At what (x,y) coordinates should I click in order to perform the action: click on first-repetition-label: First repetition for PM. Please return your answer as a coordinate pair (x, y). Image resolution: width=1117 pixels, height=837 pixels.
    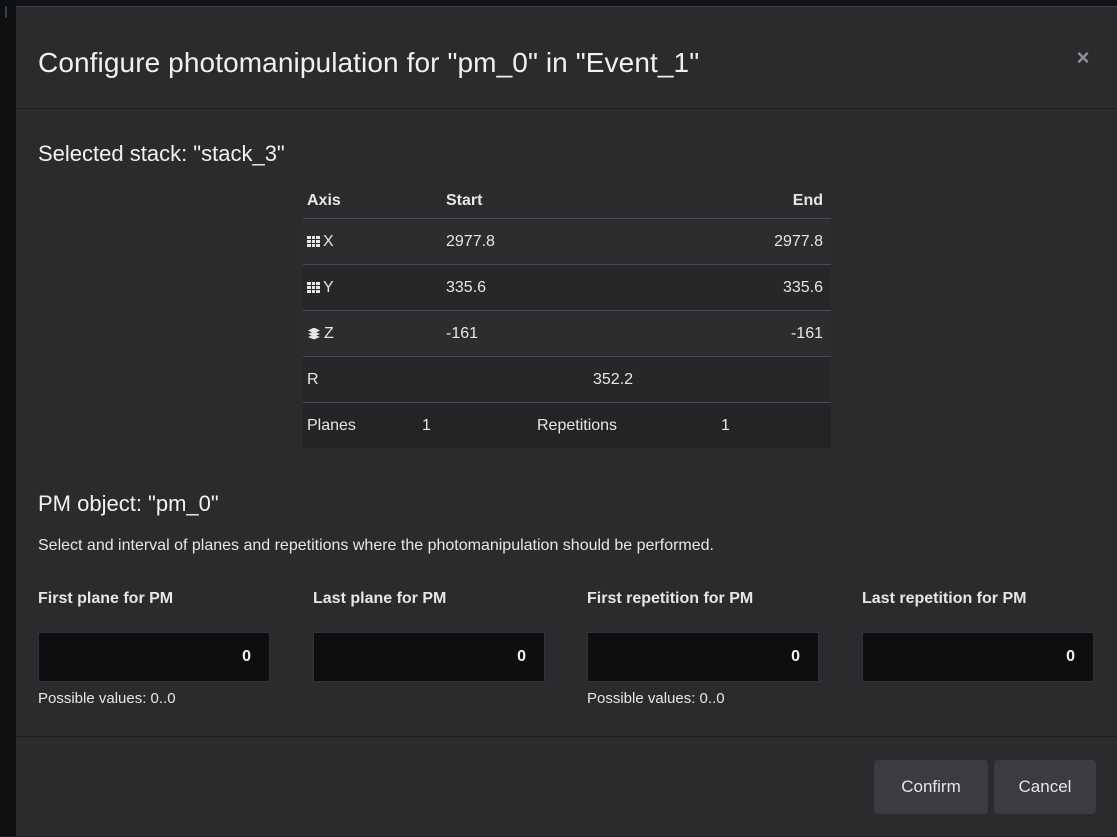
    Looking at the image, I should click on (670, 598).